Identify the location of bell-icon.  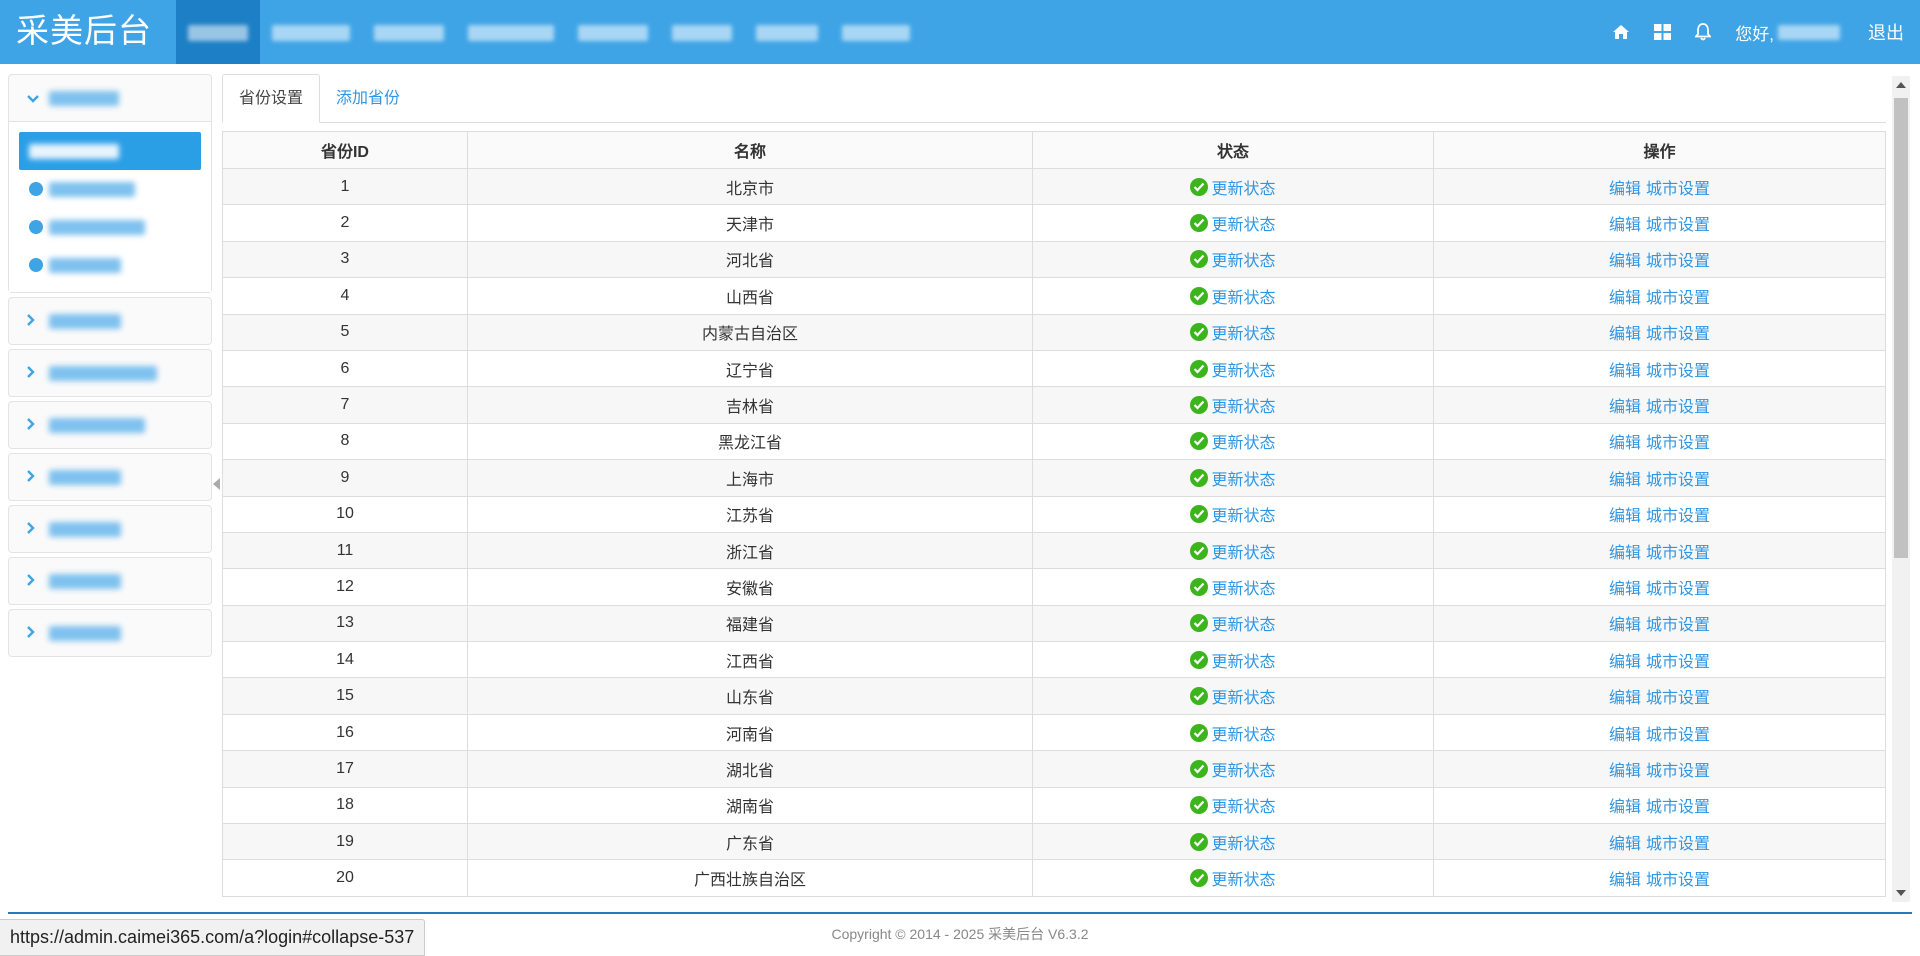
(1703, 32).